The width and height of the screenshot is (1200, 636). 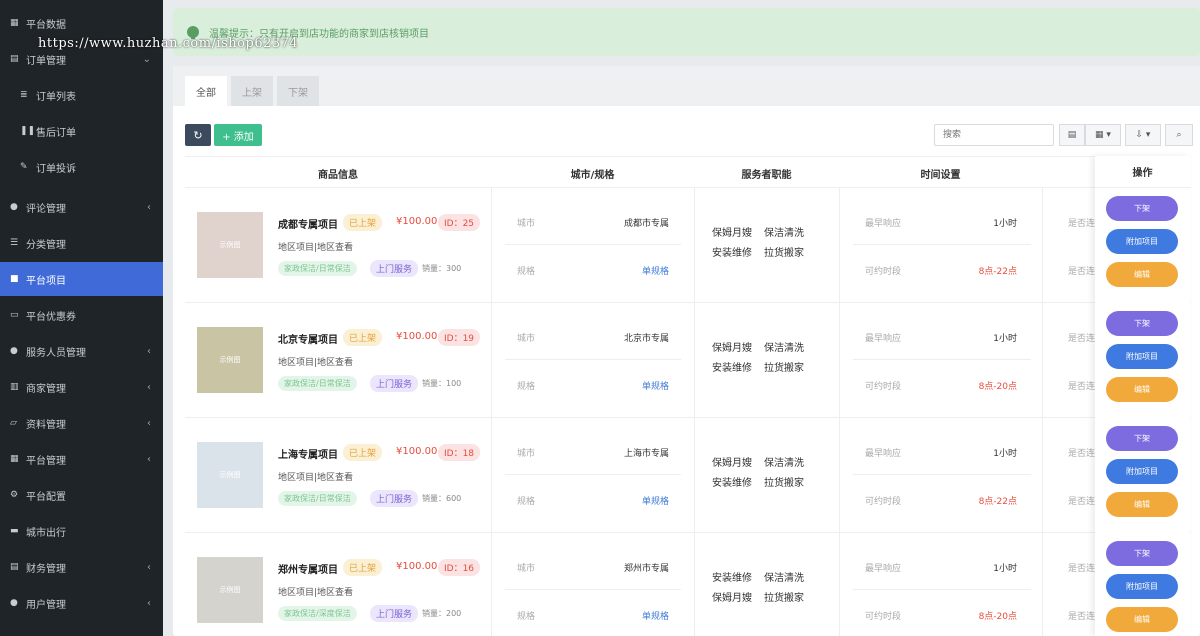 What do you see at coordinates (46, 389) in the screenshot?
I see `sidebar-item-label: 商家管理` at bounding box center [46, 389].